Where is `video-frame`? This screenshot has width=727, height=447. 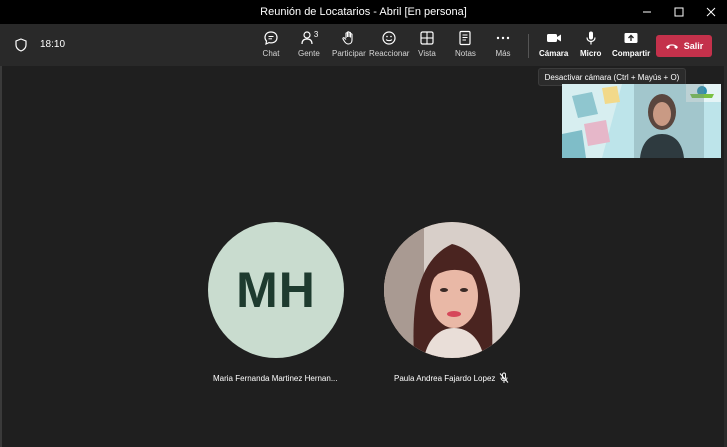 video-frame is located at coordinates (641, 121).